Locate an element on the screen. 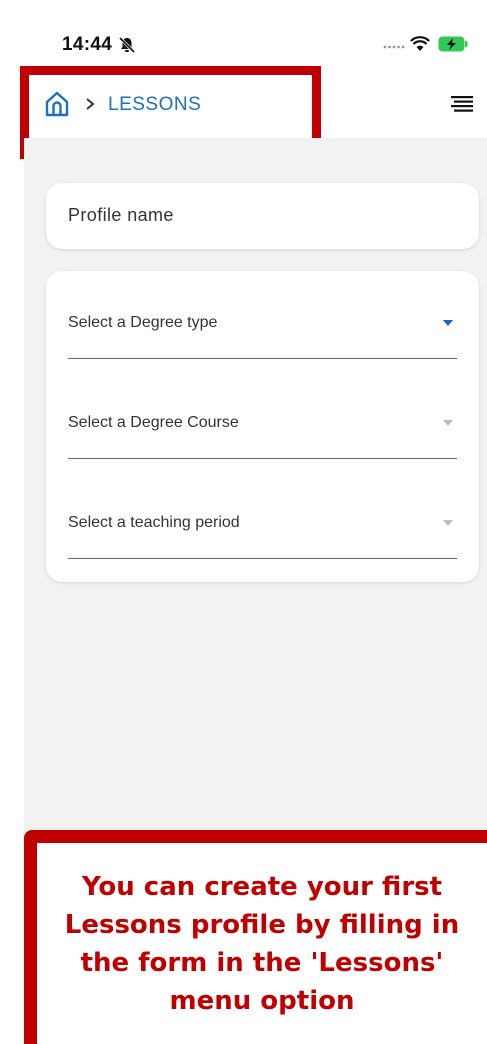  degree-type-select: Select a Degree type is located at coordinates (262, 315).